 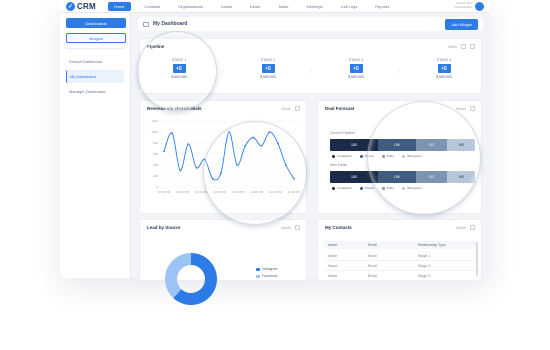 I want to click on column-header-name: Name, so click(x=346, y=245).